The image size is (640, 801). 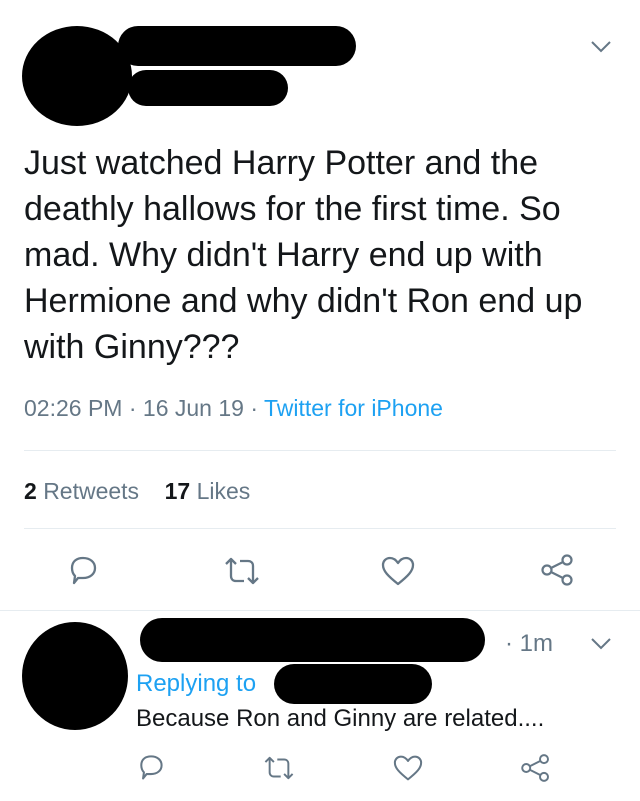 What do you see at coordinates (75, 676) in the screenshot?
I see `reply-avatar` at bounding box center [75, 676].